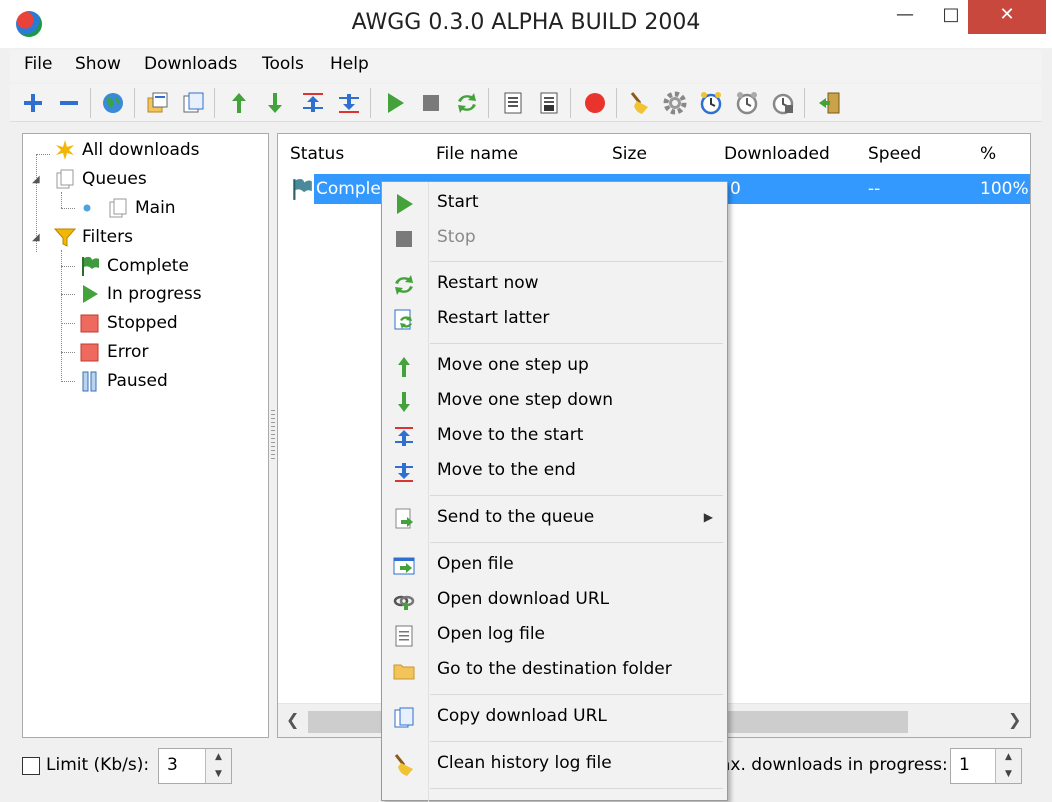  Describe the element at coordinates (352, 153) in the screenshot. I see `column-status: Status` at that location.